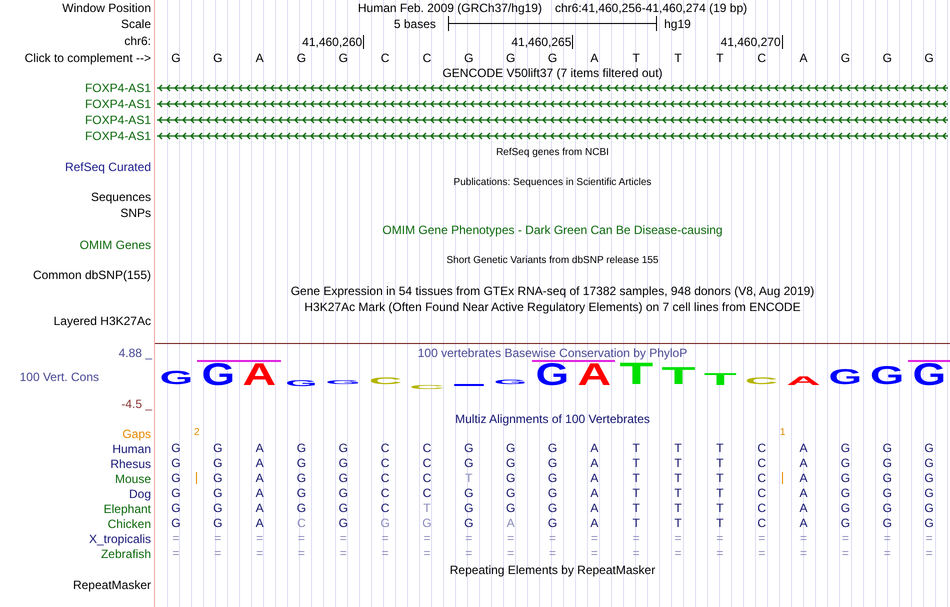  I want to click on track-label: Gaps, so click(136, 433).